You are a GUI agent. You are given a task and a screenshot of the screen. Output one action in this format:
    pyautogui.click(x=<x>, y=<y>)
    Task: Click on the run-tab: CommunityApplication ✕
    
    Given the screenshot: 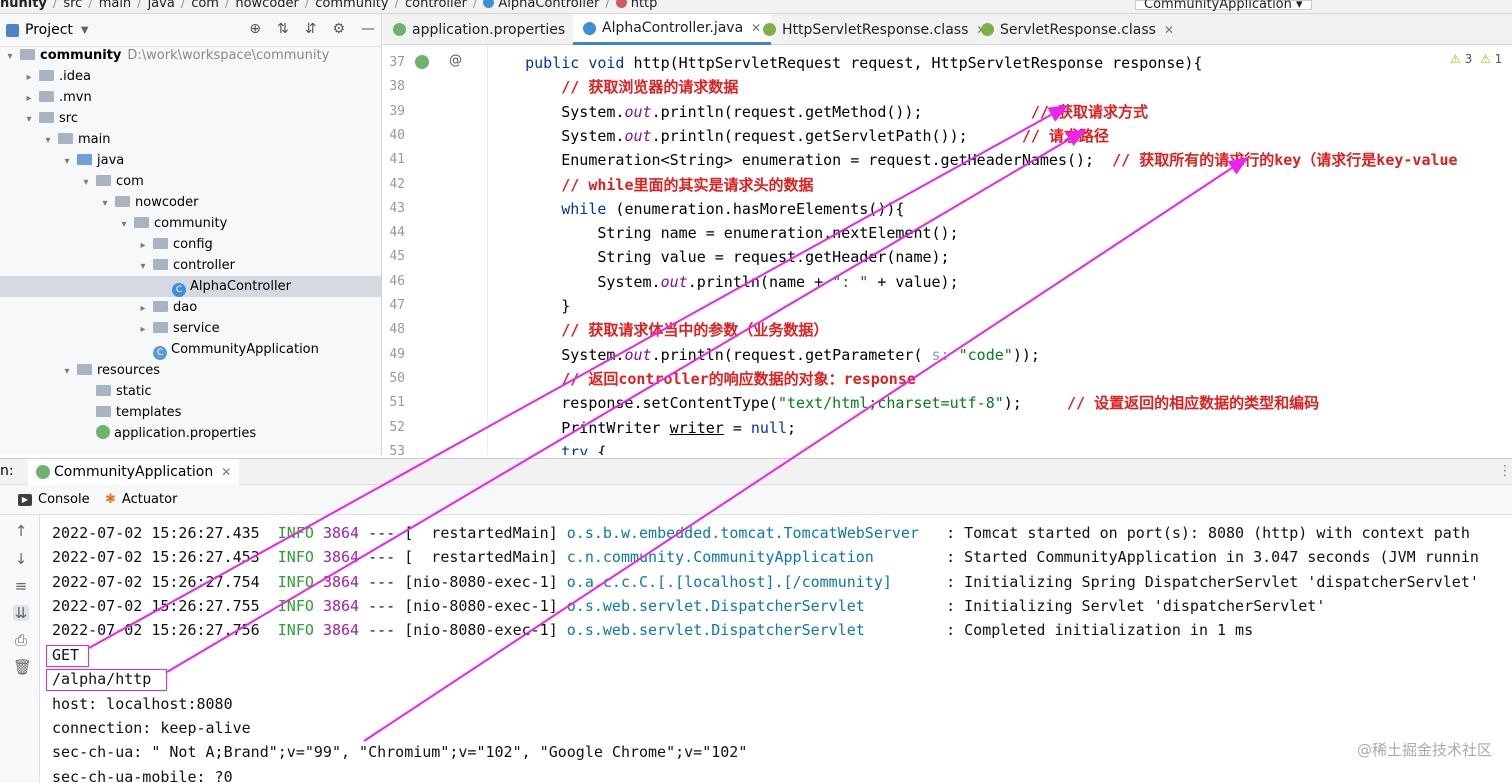 What is the action you would take?
    pyautogui.click(x=134, y=472)
    